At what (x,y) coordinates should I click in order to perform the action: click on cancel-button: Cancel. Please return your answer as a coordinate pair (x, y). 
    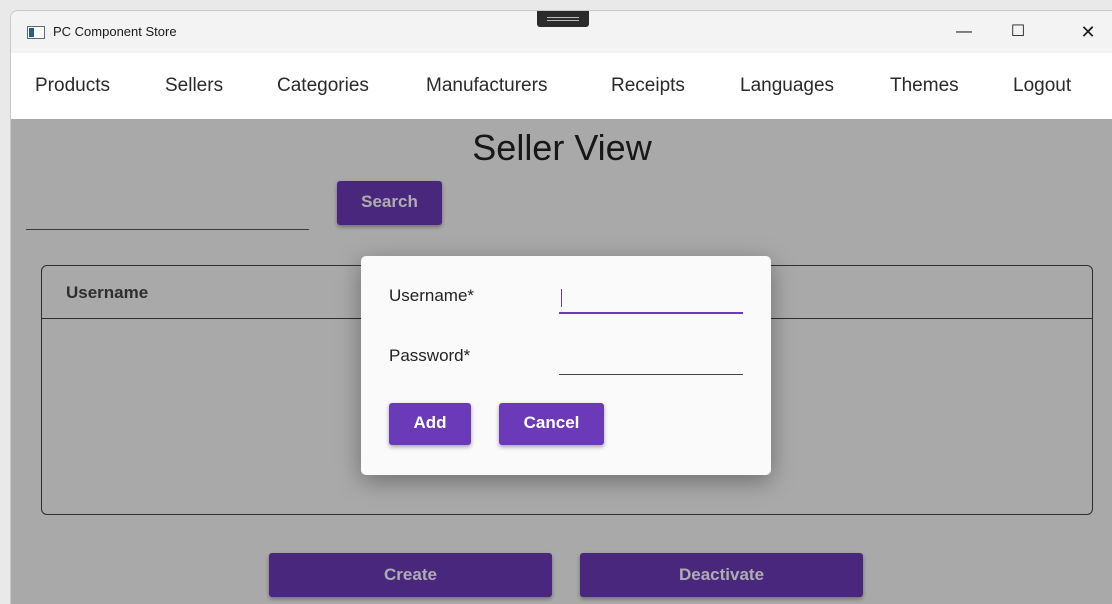
    Looking at the image, I should click on (551, 424).